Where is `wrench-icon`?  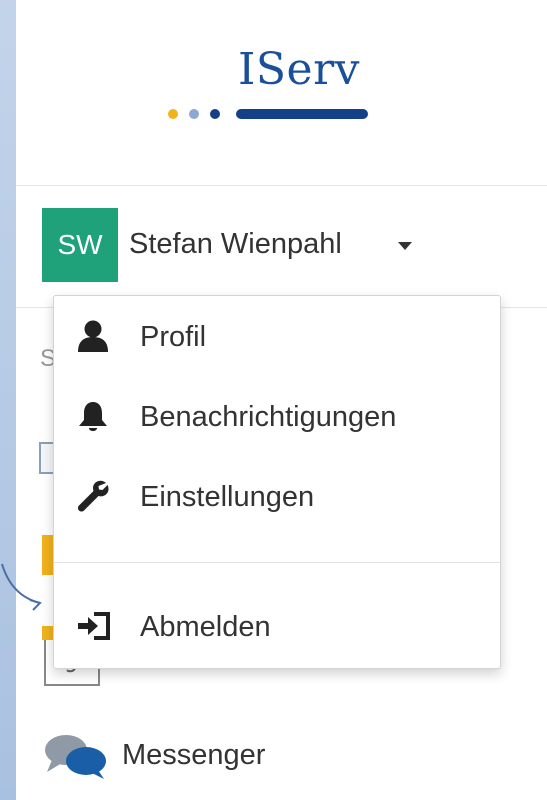
wrench-icon is located at coordinates (93, 498).